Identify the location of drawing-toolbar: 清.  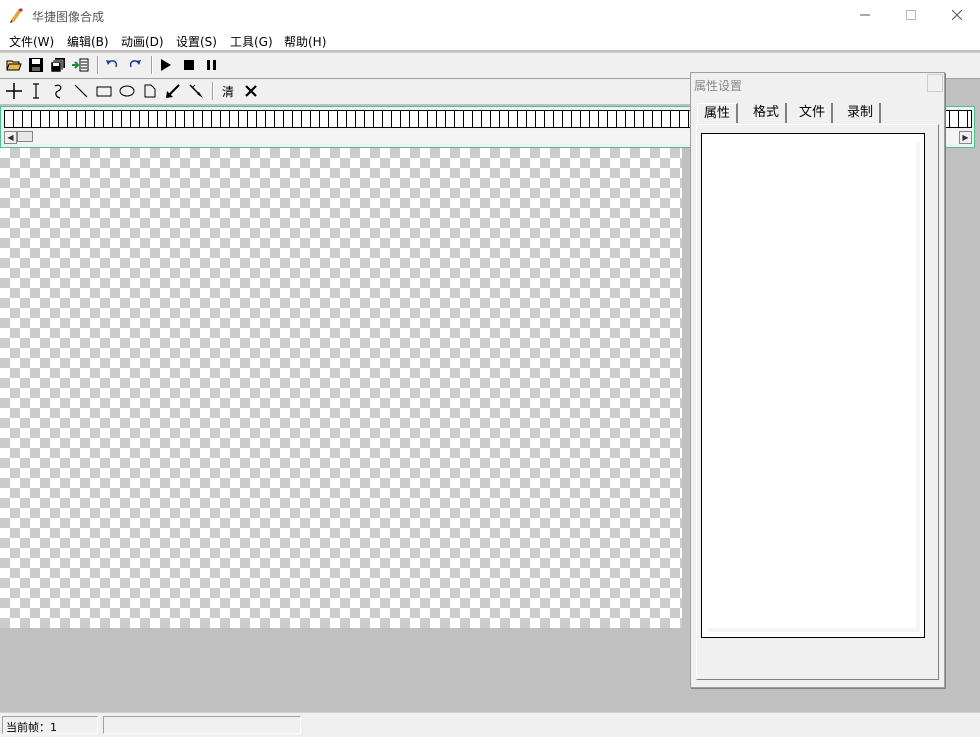
(350, 91).